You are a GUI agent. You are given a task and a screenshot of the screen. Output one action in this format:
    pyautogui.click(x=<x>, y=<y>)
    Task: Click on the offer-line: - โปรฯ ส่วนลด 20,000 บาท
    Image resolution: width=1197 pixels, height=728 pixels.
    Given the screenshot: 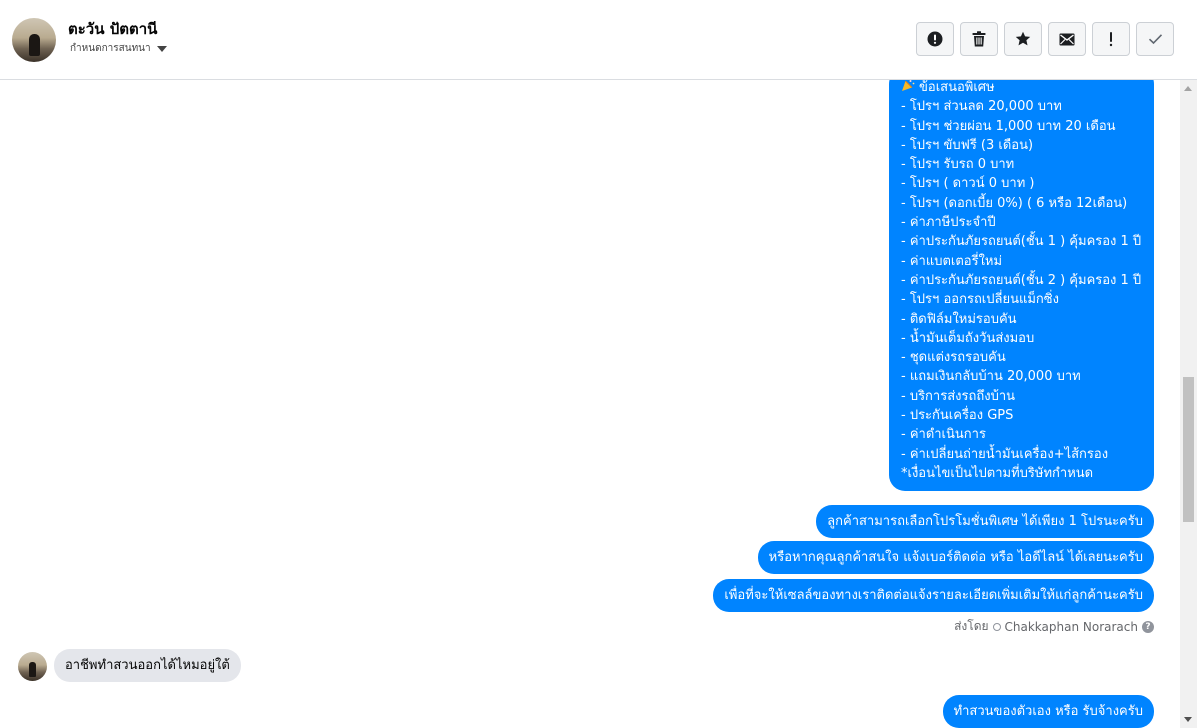 What is the action you would take?
    pyautogui.click(x=981, y=107)
    